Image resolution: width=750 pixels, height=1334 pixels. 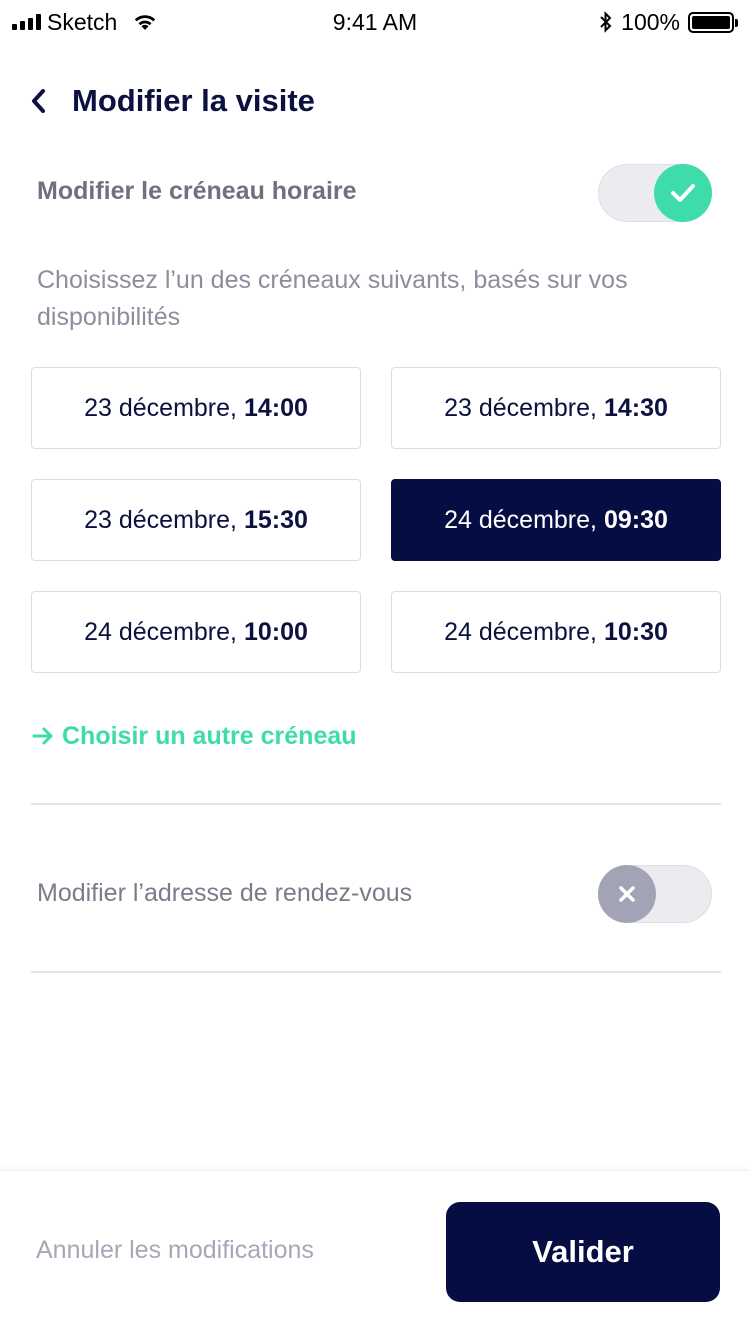 I want to click on slot-time: 09:30, so click(x=635, y=519).